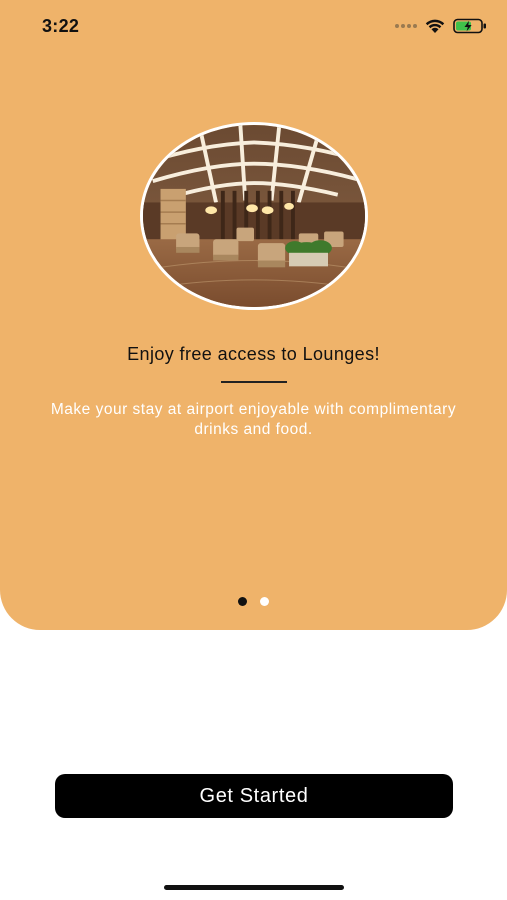  What do you see at coordinates (254, 796) in the screenshot?
I see `get-started-button: Get Started` at bounding box center [254, 796].